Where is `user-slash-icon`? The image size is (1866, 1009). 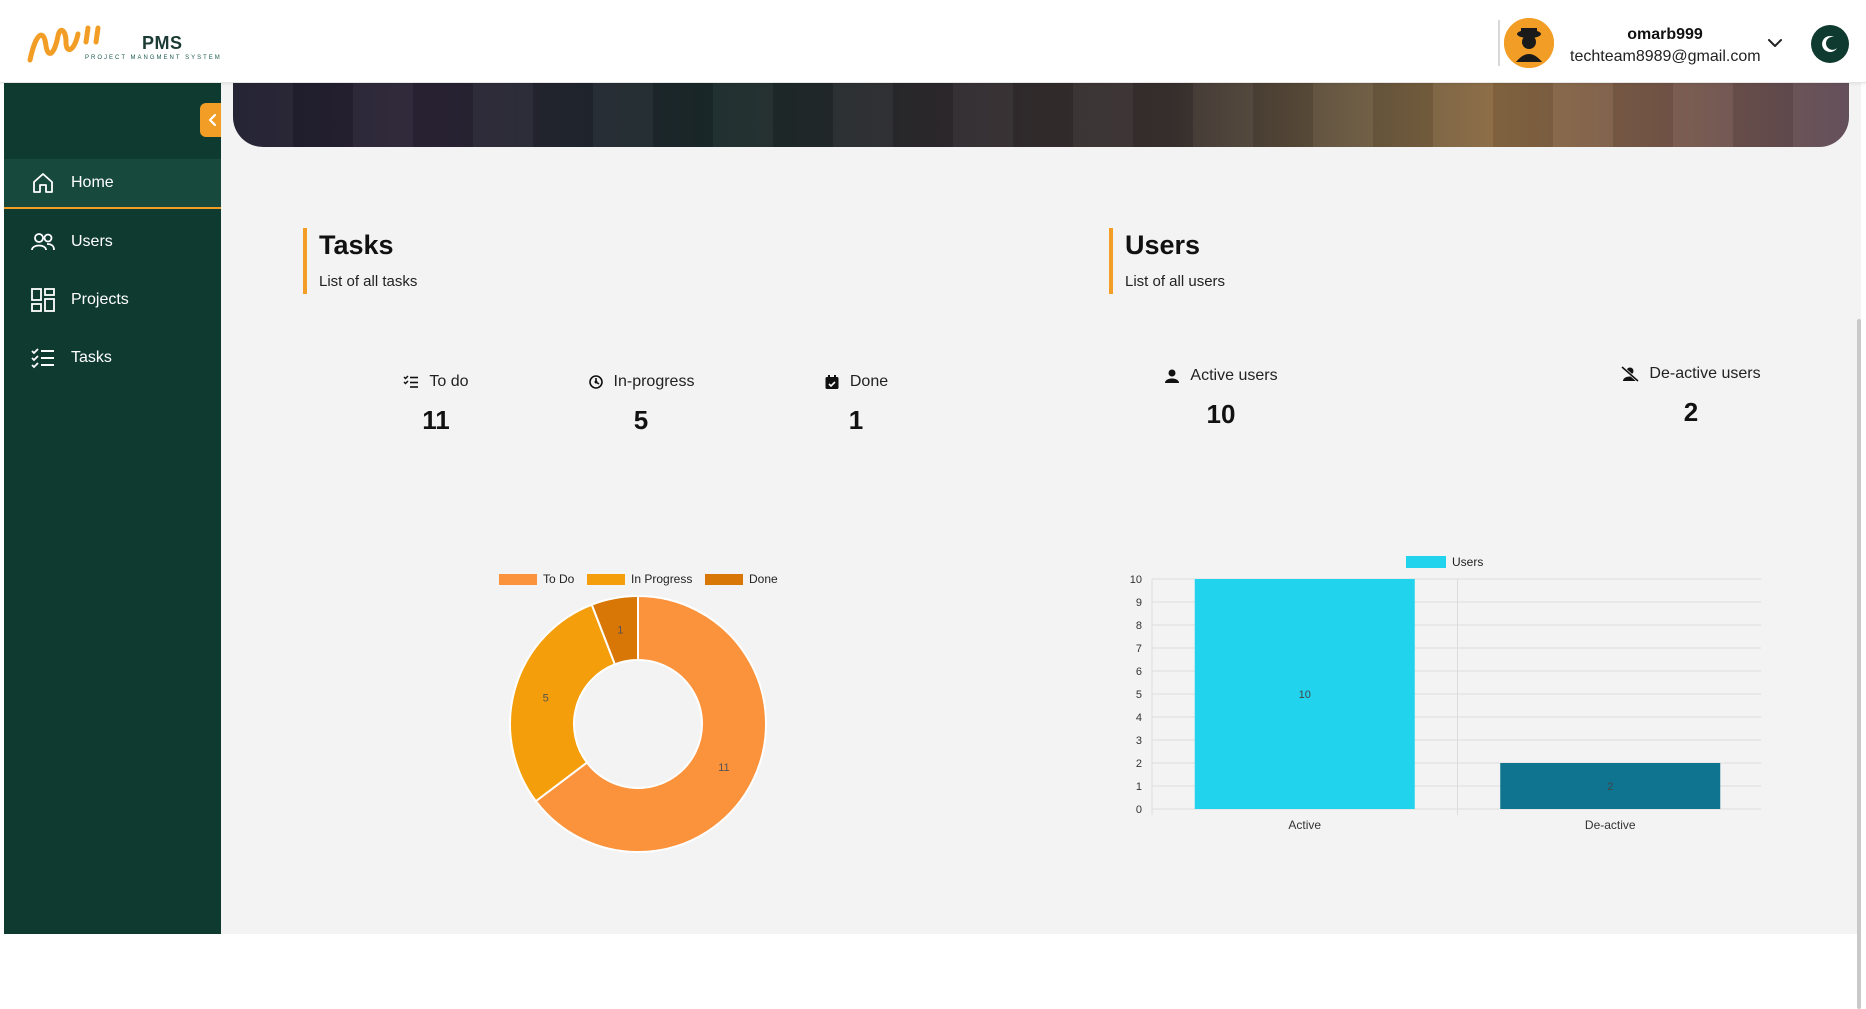 user-slash-icon is located at coordinates (1630, 374).